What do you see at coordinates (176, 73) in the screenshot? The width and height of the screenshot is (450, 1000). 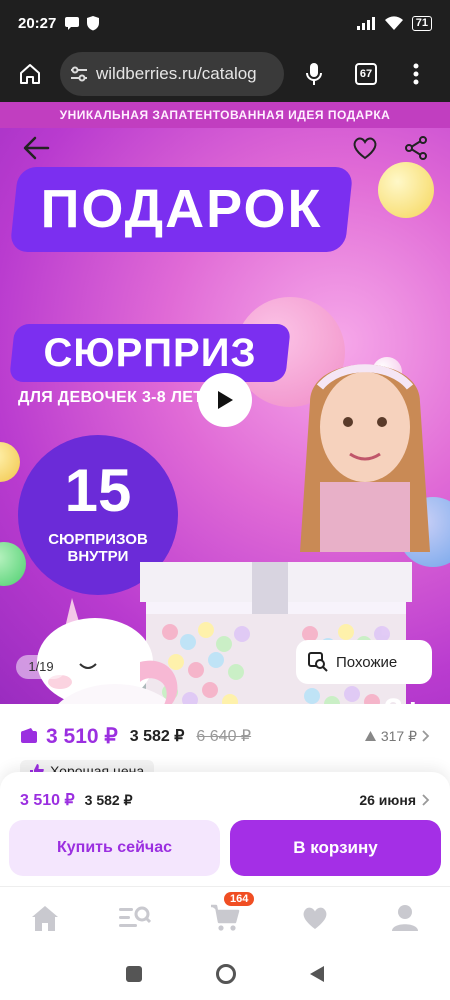 I see `url-text: wildberries.ru/catalog` at bounding box center [176, 73].